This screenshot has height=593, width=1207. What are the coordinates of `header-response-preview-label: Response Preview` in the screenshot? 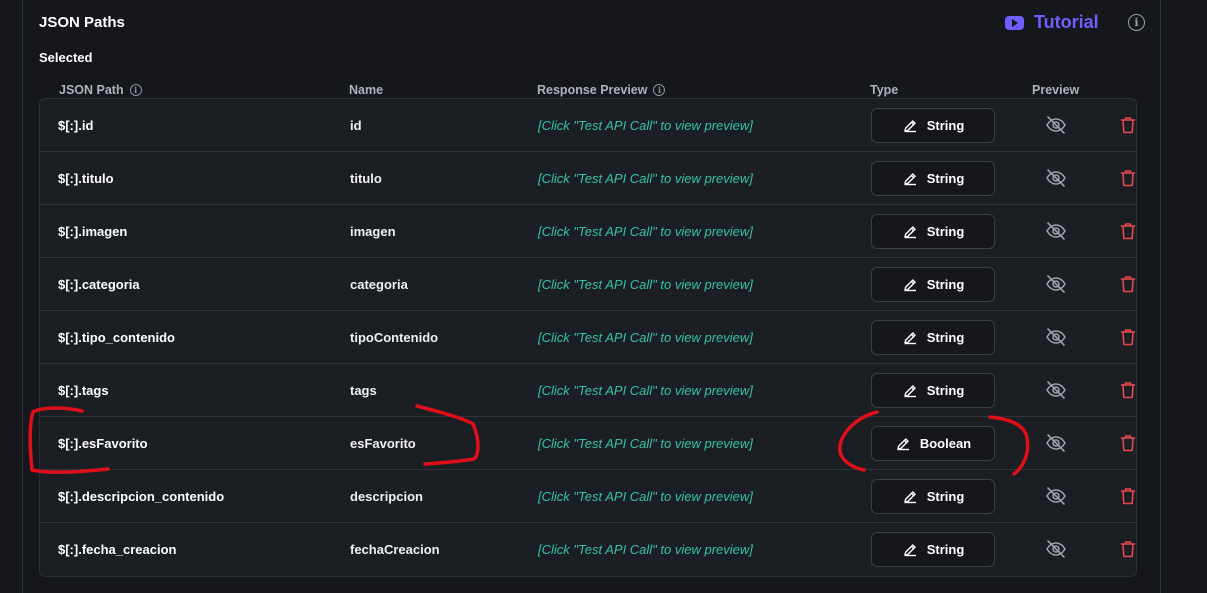 It's located at (592, 90).